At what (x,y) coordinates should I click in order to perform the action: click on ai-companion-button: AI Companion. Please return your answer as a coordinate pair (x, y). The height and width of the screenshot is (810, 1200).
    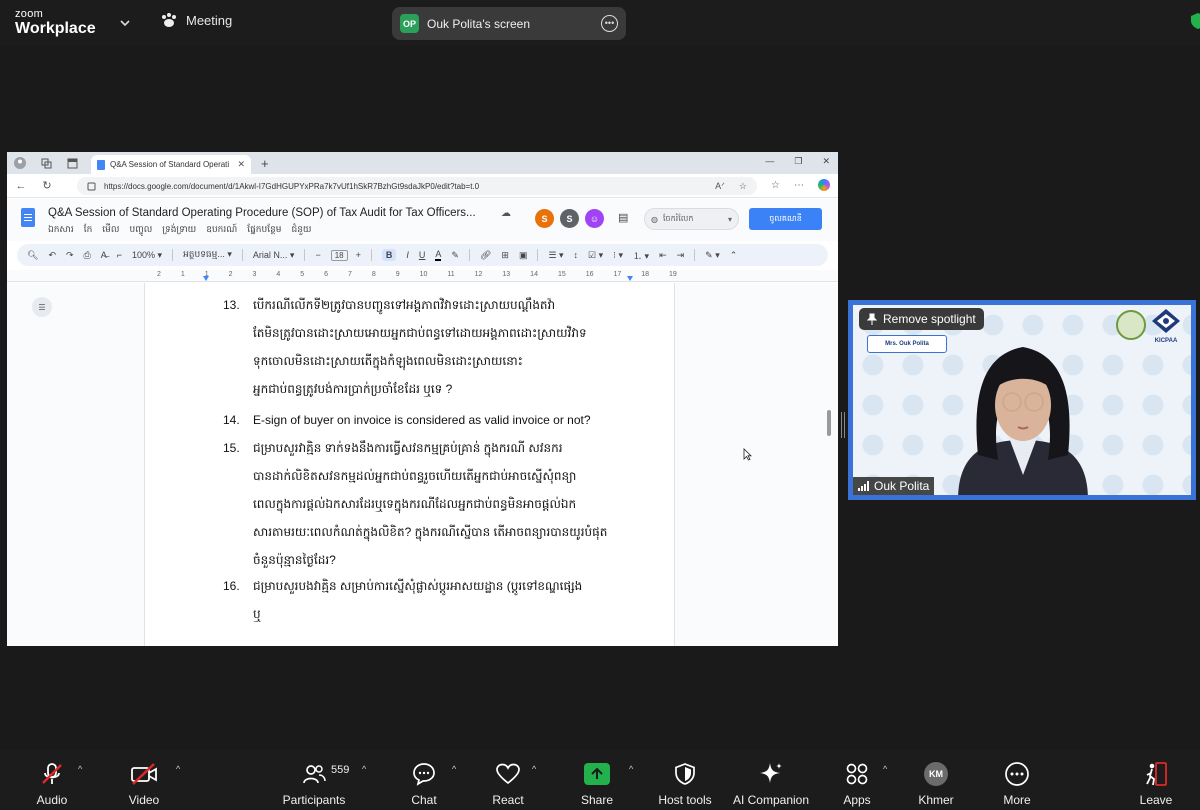
    Looking at the image, I should click on (771, 783).